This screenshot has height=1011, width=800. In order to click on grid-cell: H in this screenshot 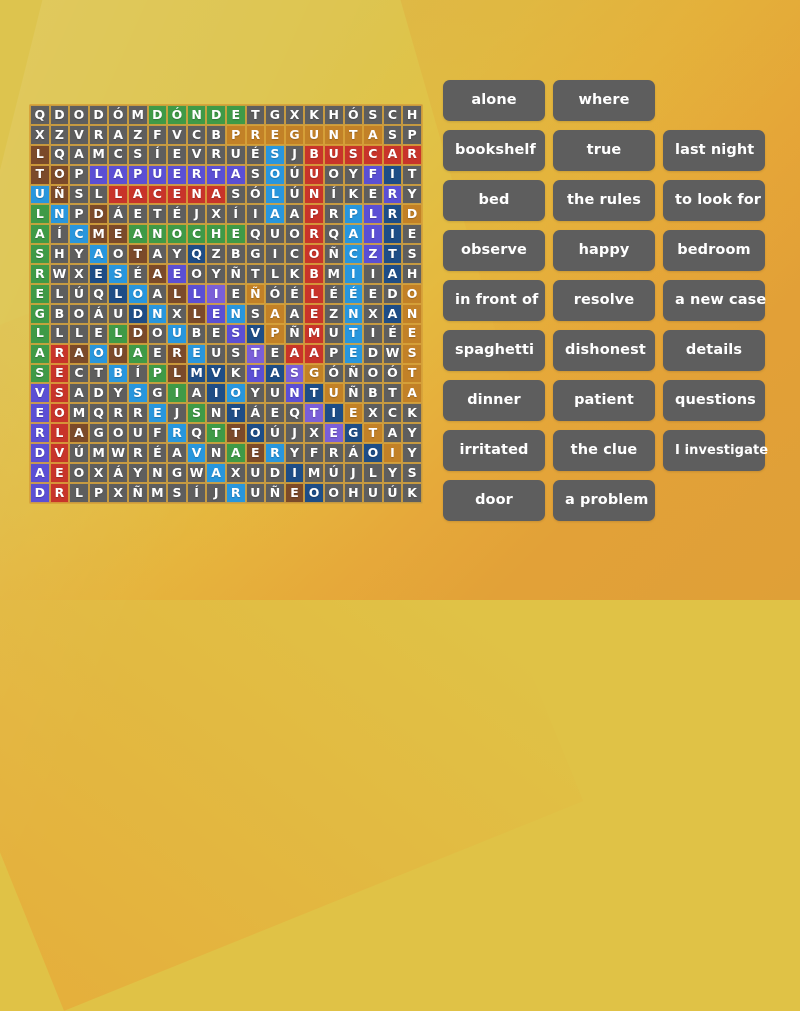, I will do `click(59, 254)`.